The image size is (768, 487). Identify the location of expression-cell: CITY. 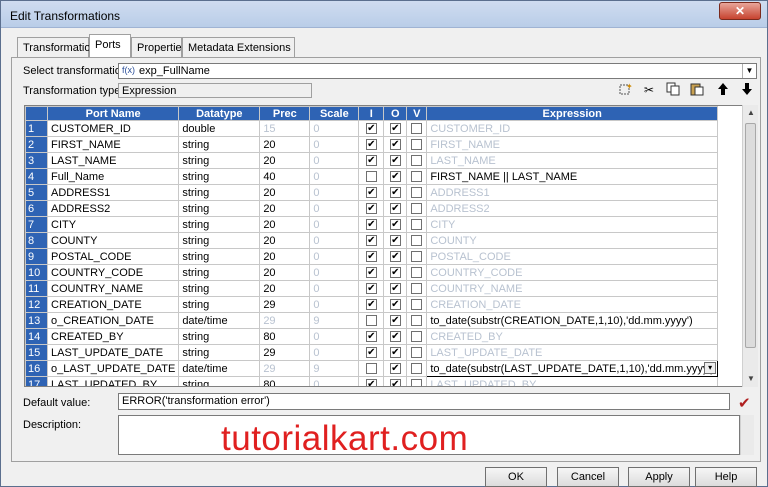
(572, 224).